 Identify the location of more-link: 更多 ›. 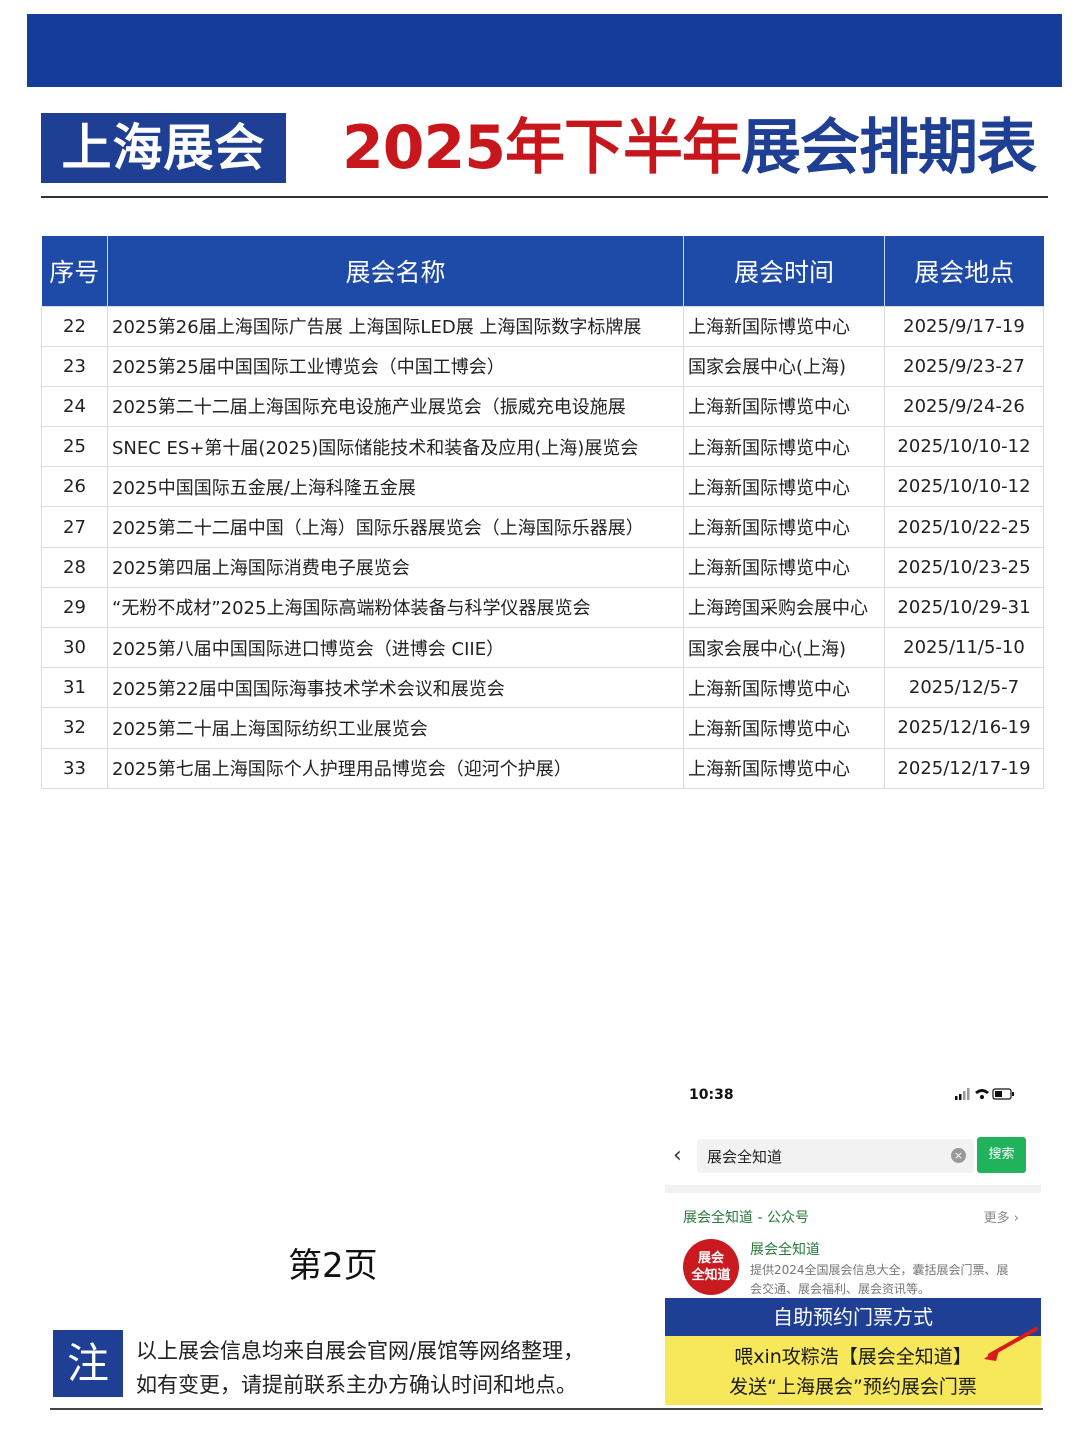
(1001, 1216).